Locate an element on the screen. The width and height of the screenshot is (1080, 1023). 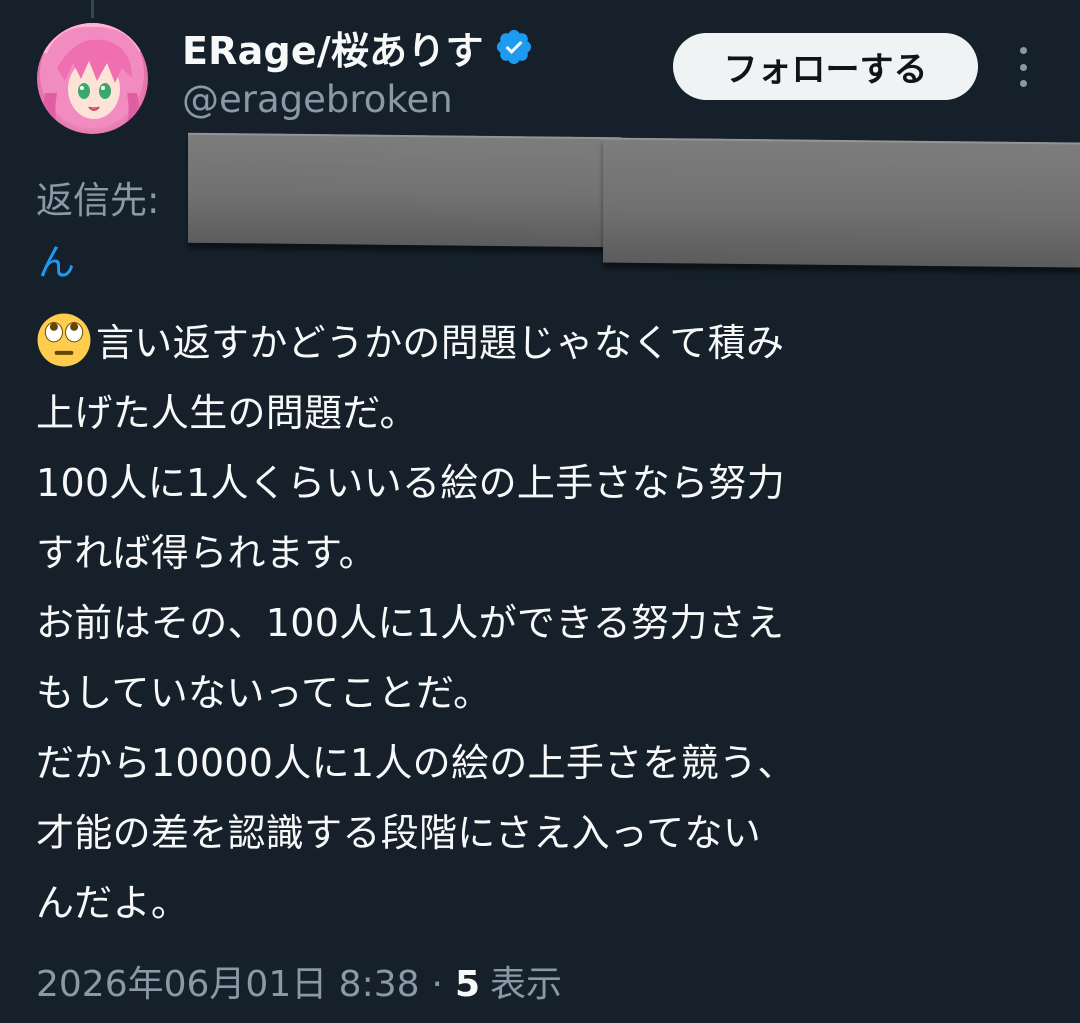
tweet-line: もしていないってことだ。 is located at coordinates (264, 693).